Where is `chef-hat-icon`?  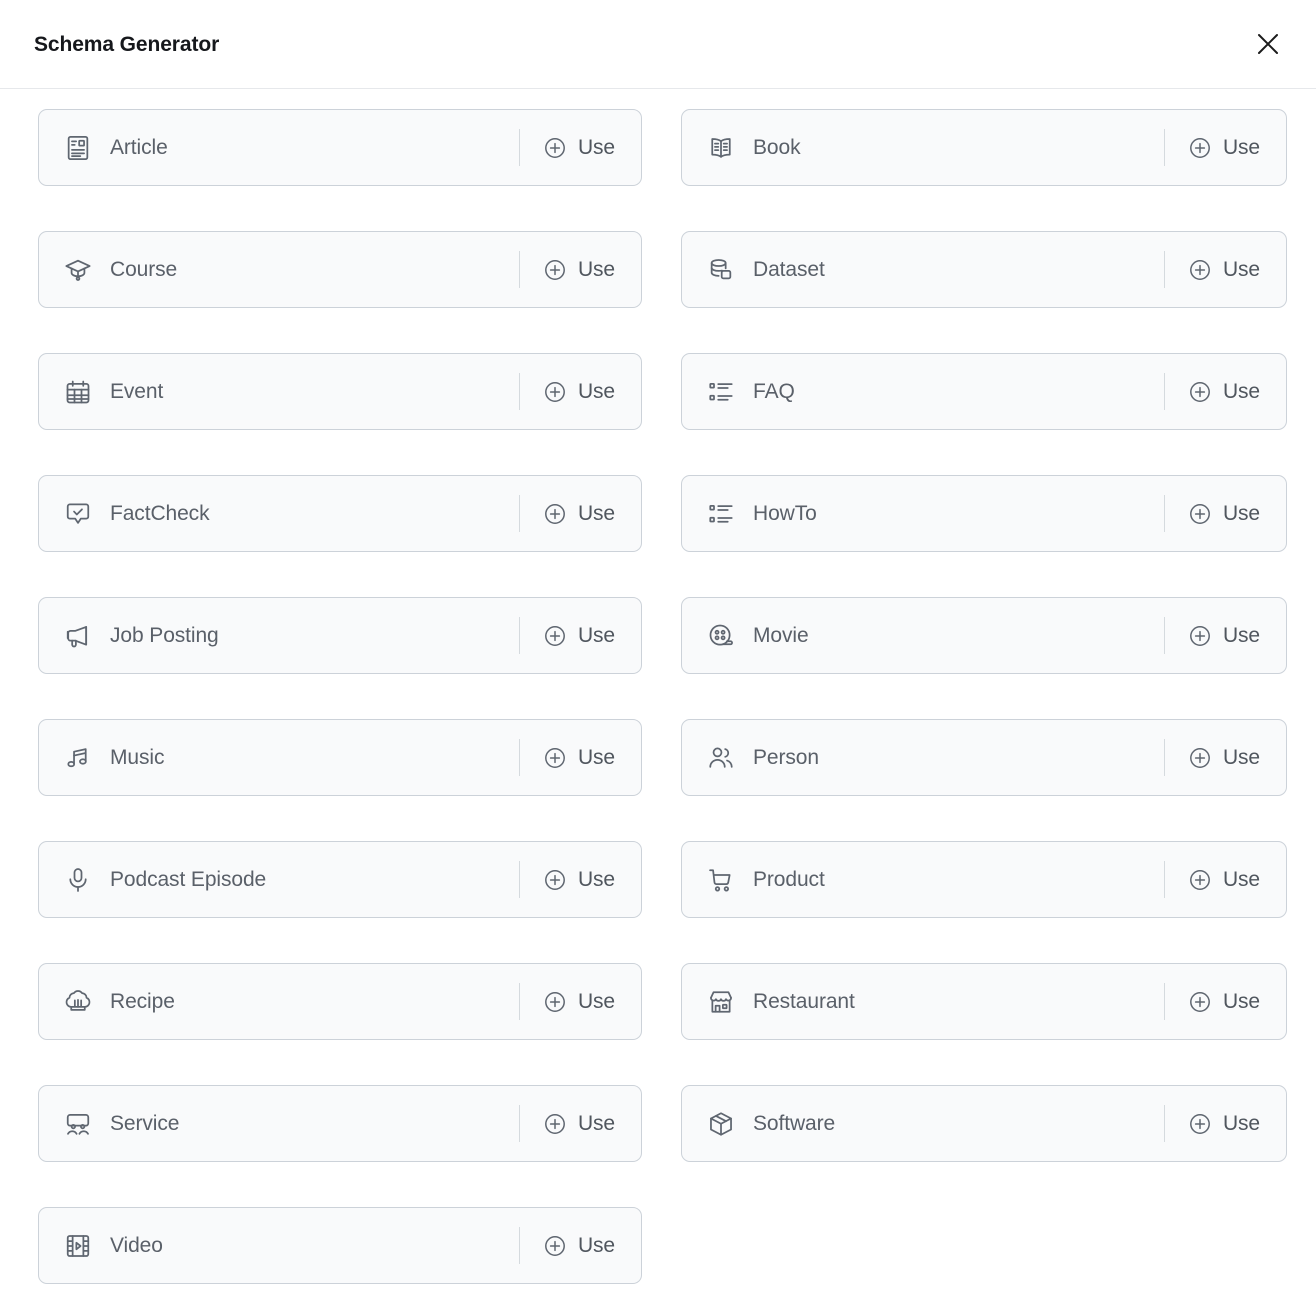 chef-hat-icon is located at coordinates (78, 1002).